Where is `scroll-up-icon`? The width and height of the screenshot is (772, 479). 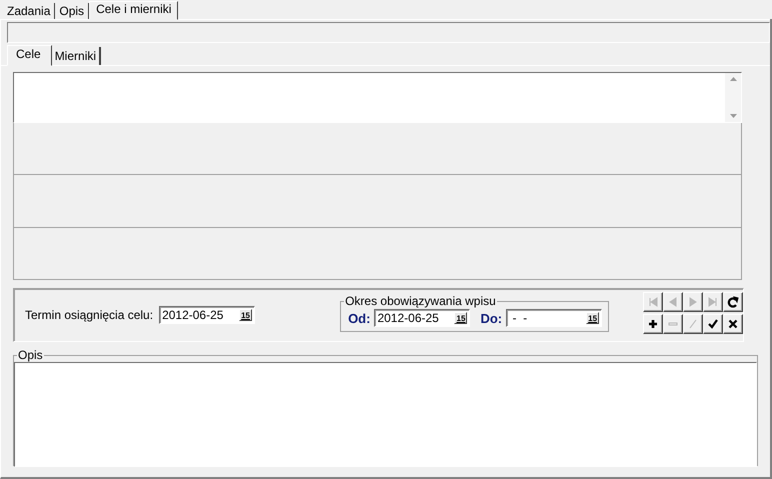
scroll-up-icon is located at coordinates (733, 79).